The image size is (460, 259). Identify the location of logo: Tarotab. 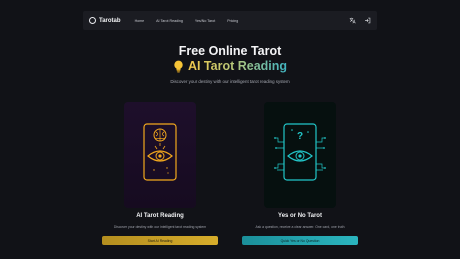
(105, 20).